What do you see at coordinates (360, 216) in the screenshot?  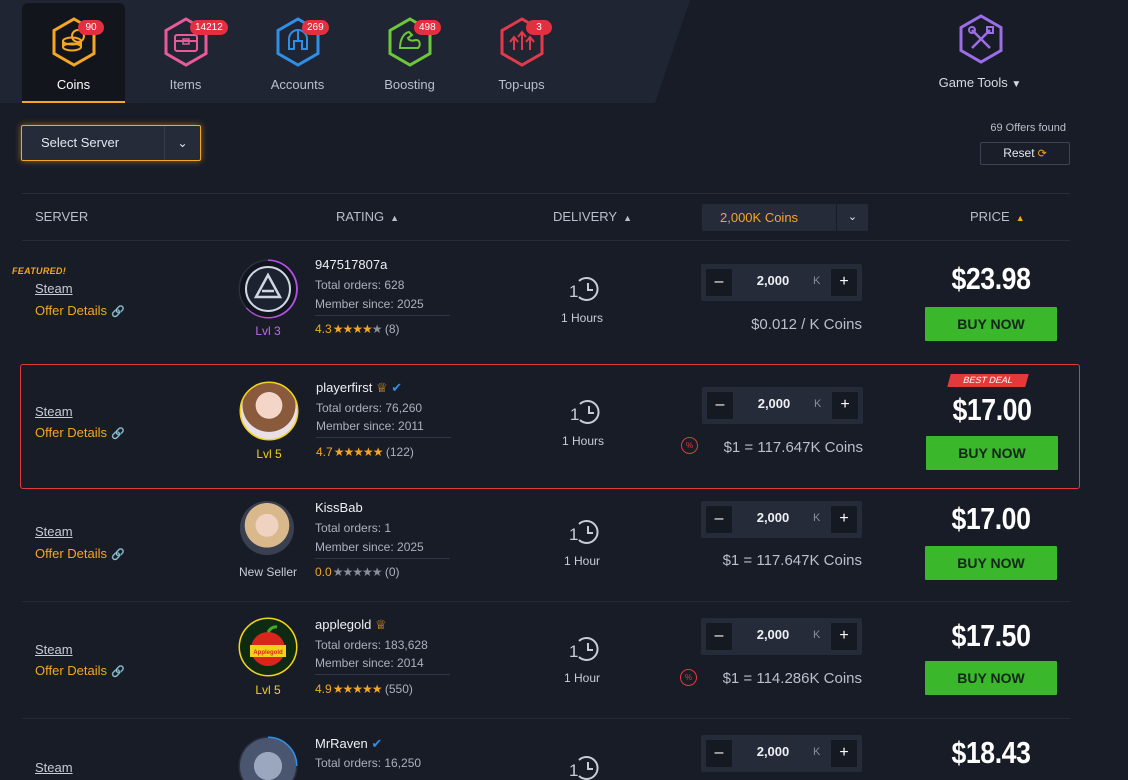 I see `header-rating-label: RATING` at bounding box center [360, 216].